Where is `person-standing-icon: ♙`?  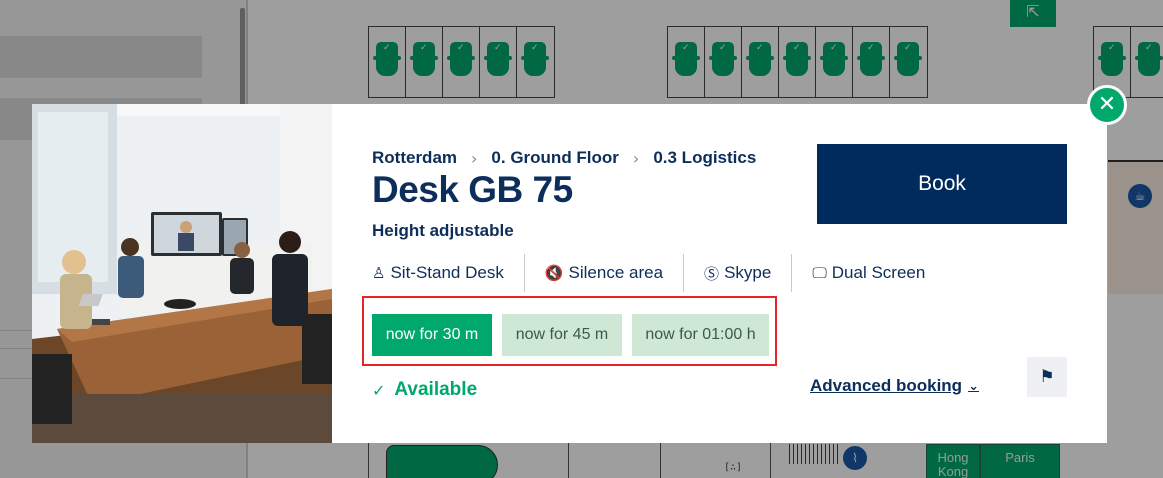 person-standing-icon: ♙ is located at coordinates (379, 273).